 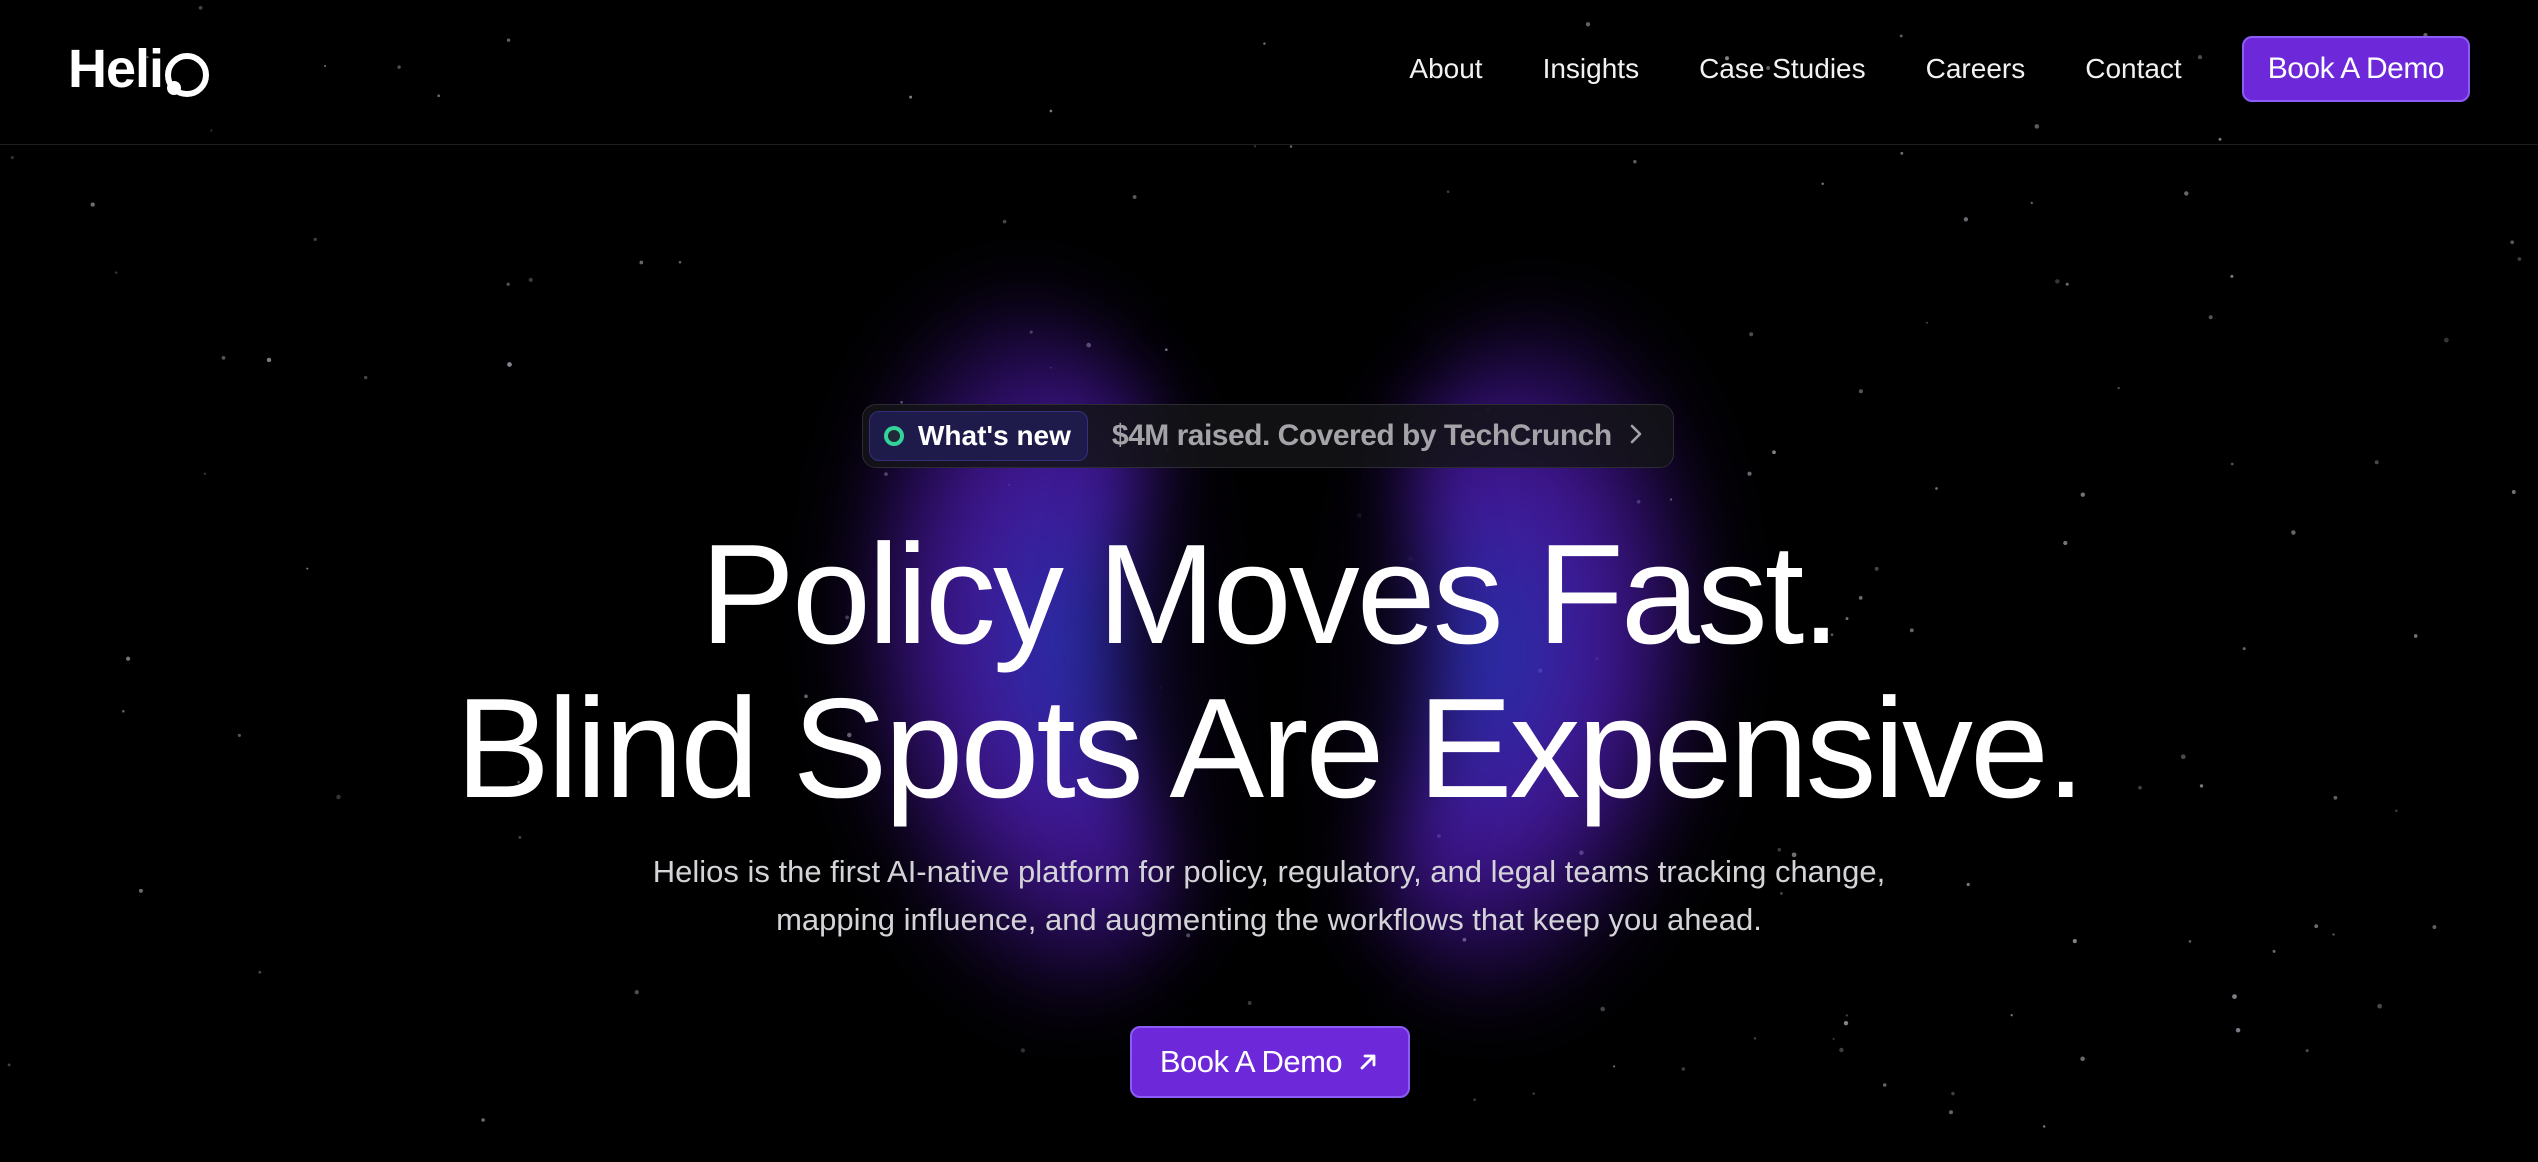 I want to click on arrow-up-right-icon, so click(x=1368, y=1062).